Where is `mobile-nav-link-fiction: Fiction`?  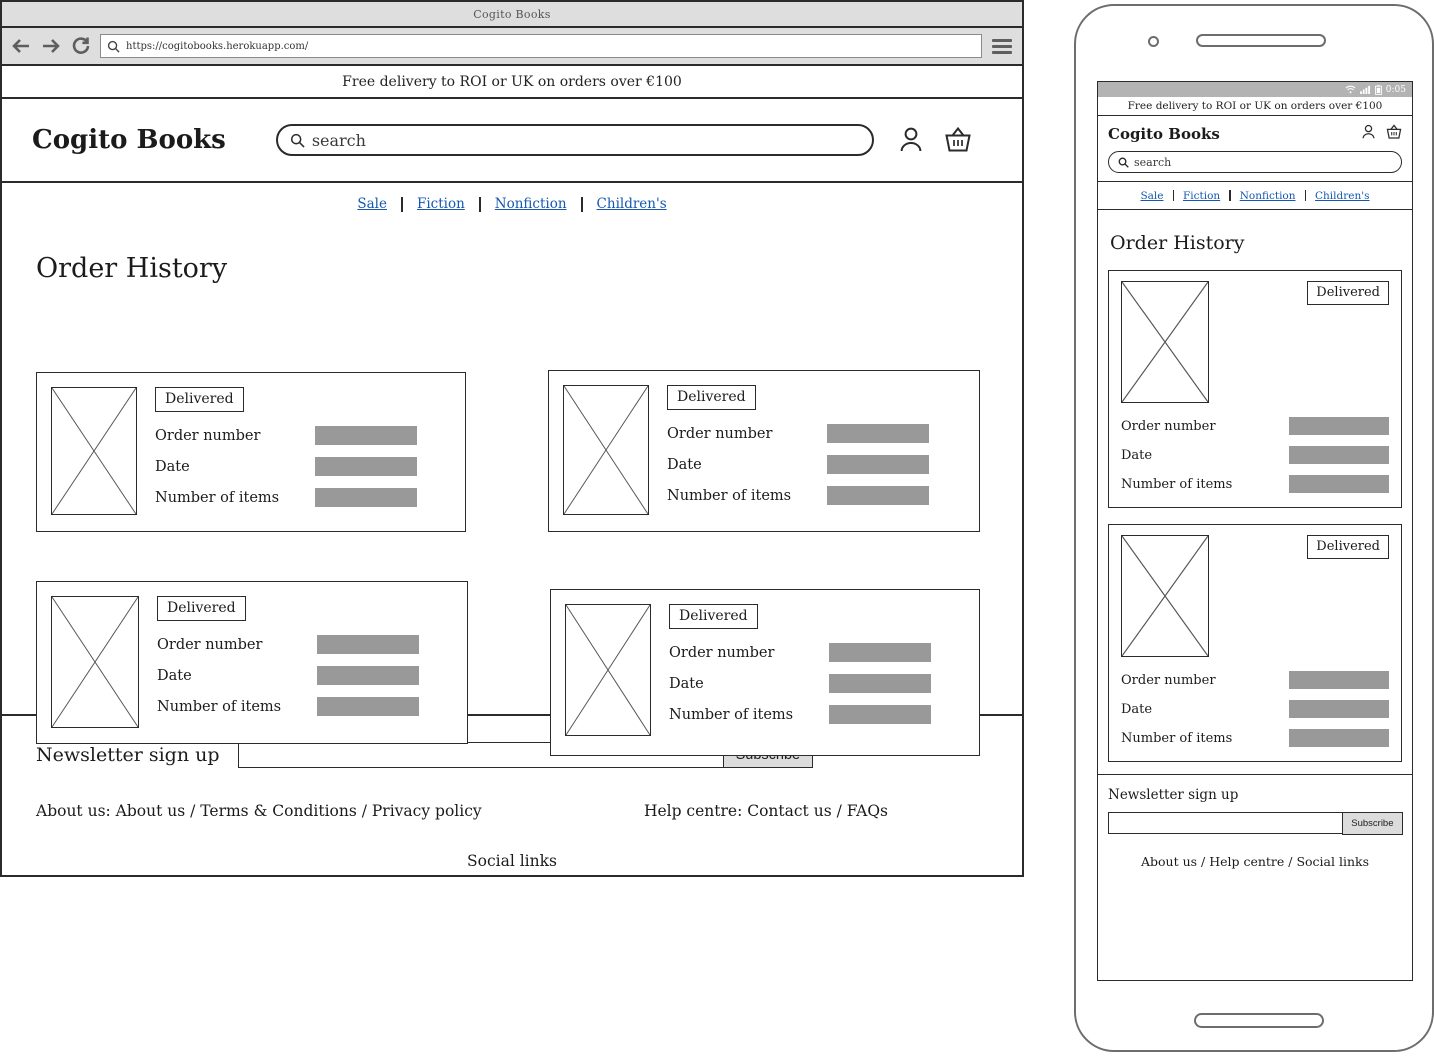 mobile-nav-link-fiction: Fiction is located at coordinates (1201, 196).